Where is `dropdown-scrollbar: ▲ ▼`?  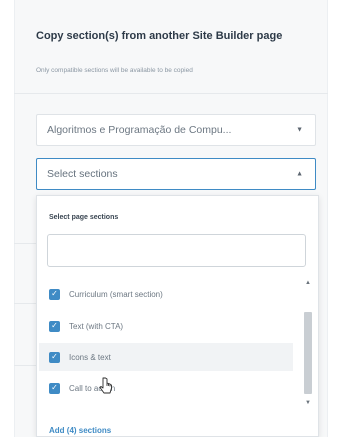 dropdown-scrollbar: ▲ ▼ is located at coordinates (308, 343).